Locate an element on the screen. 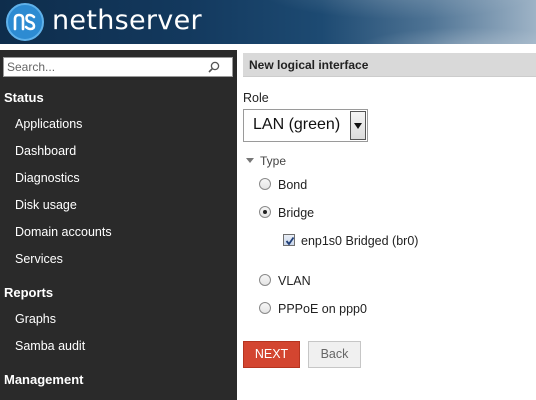 Image resolution: width=536 pixels, height=400 pixels. header-decoration is located at coordinates (366, 22).